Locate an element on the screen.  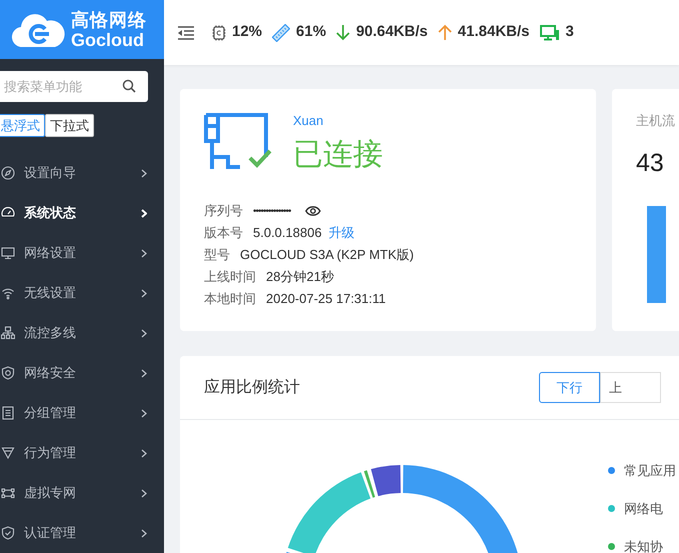
info-value: 2020-07-25 17:31:11 is located at coordinates (326, 299).